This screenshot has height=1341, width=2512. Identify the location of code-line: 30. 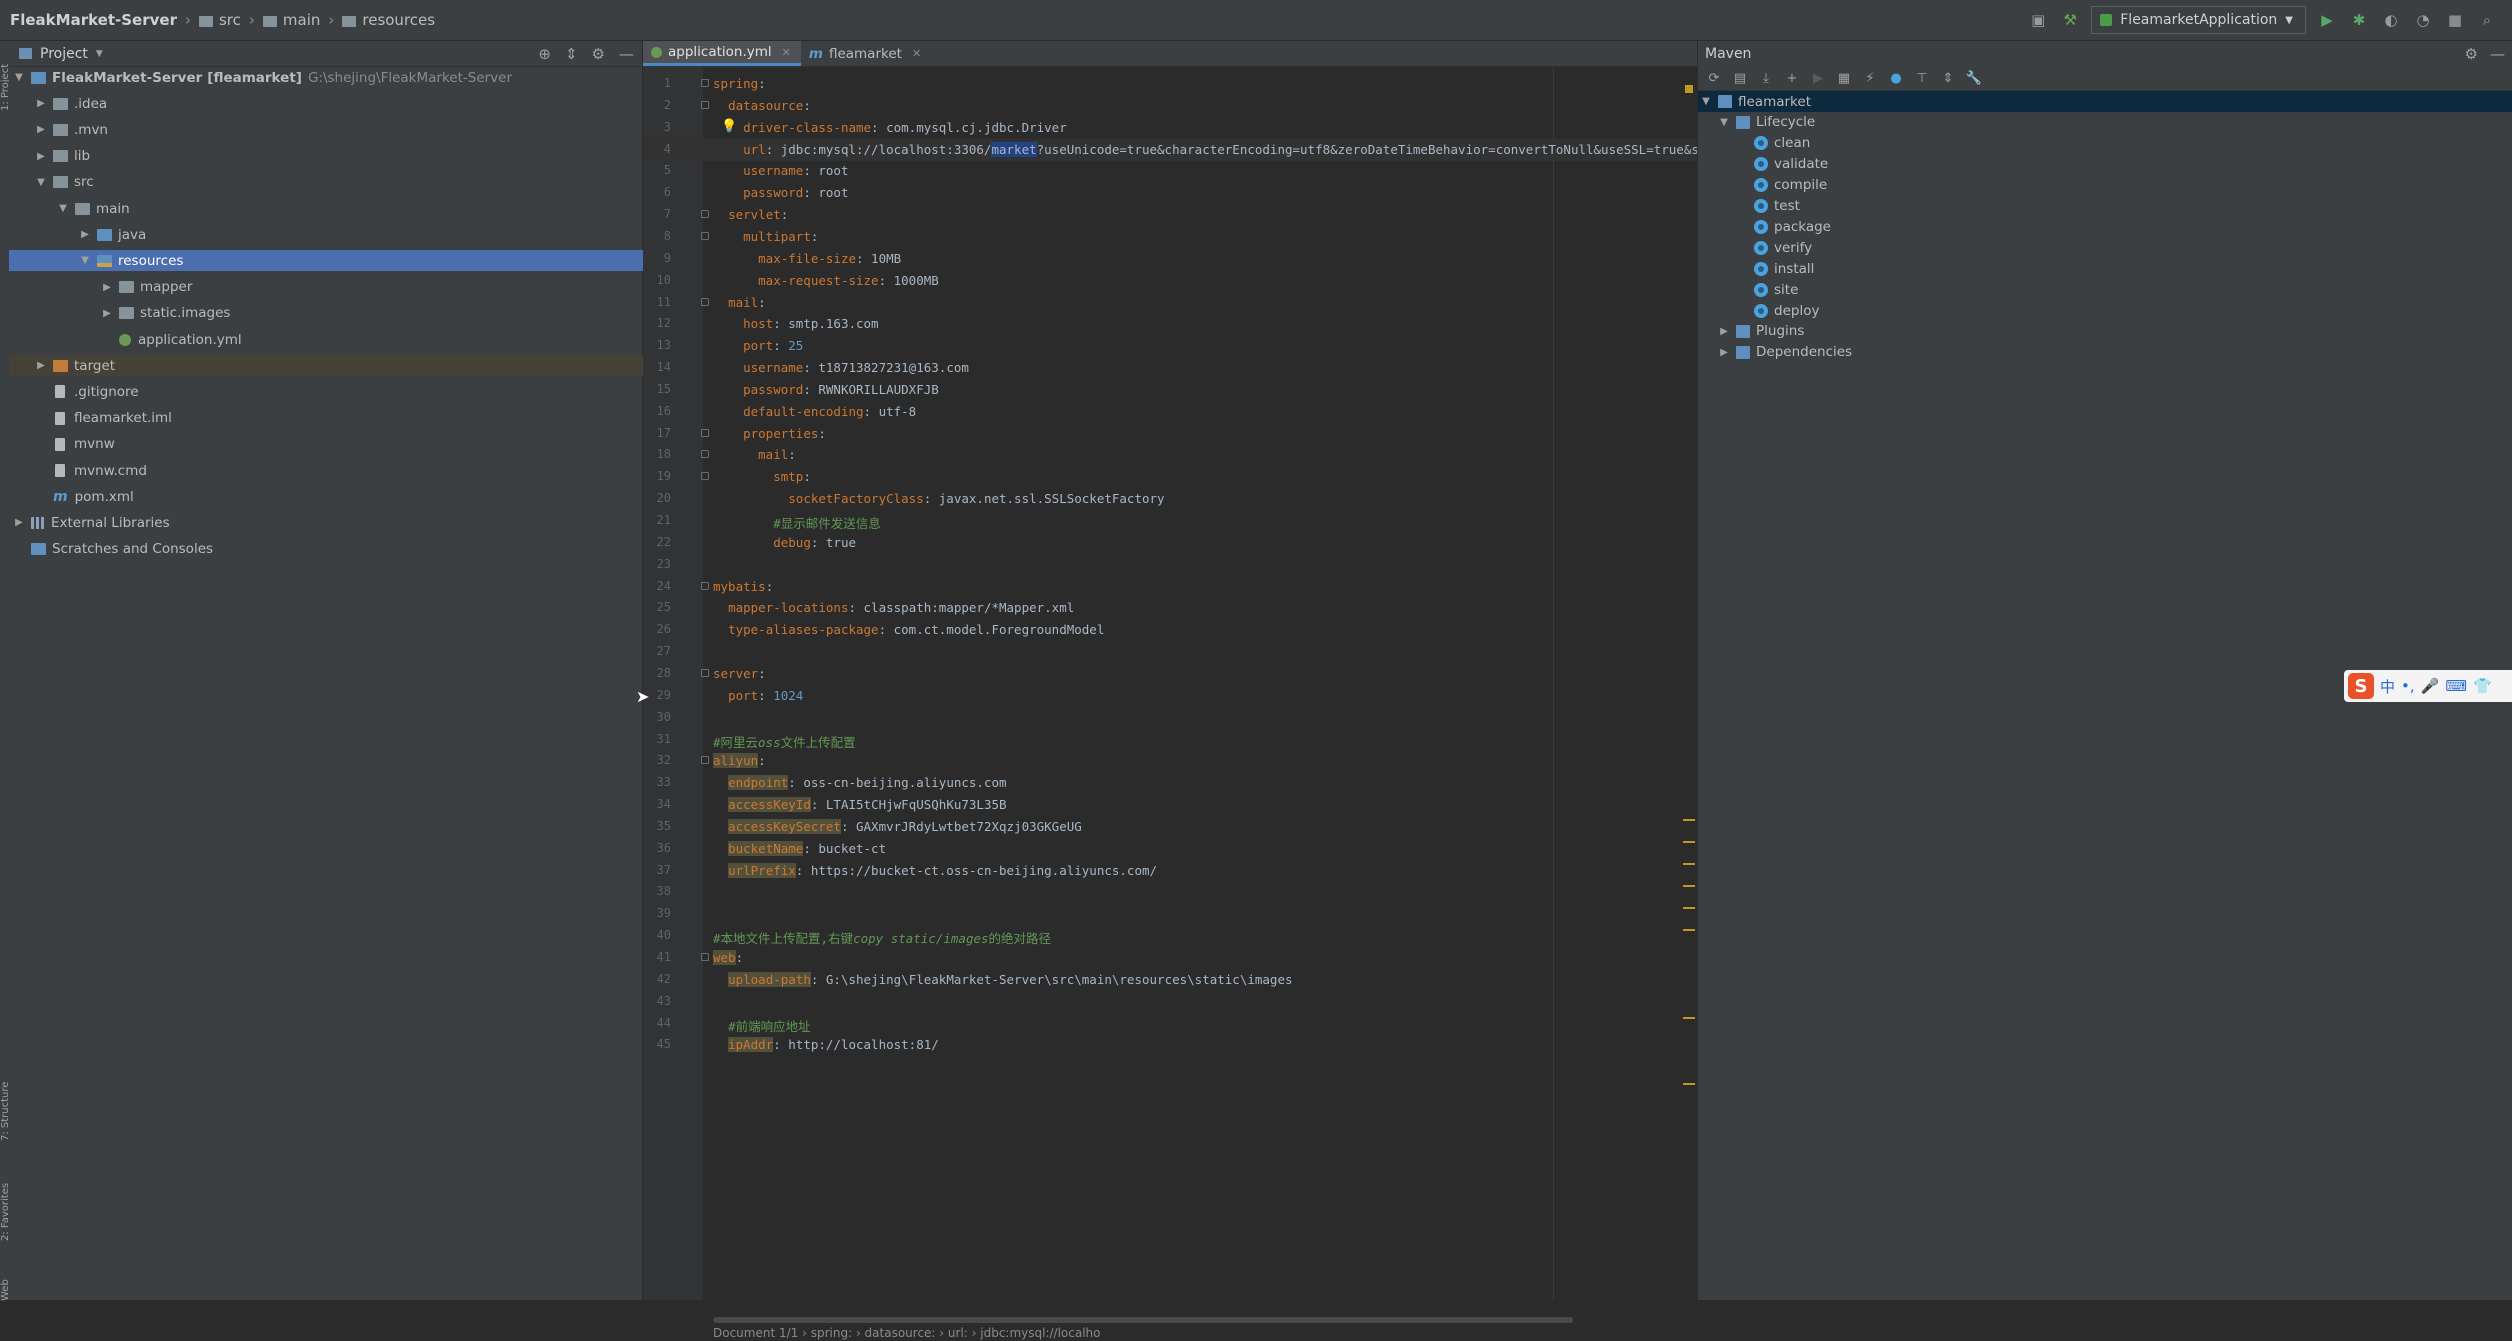
(1170, 718).